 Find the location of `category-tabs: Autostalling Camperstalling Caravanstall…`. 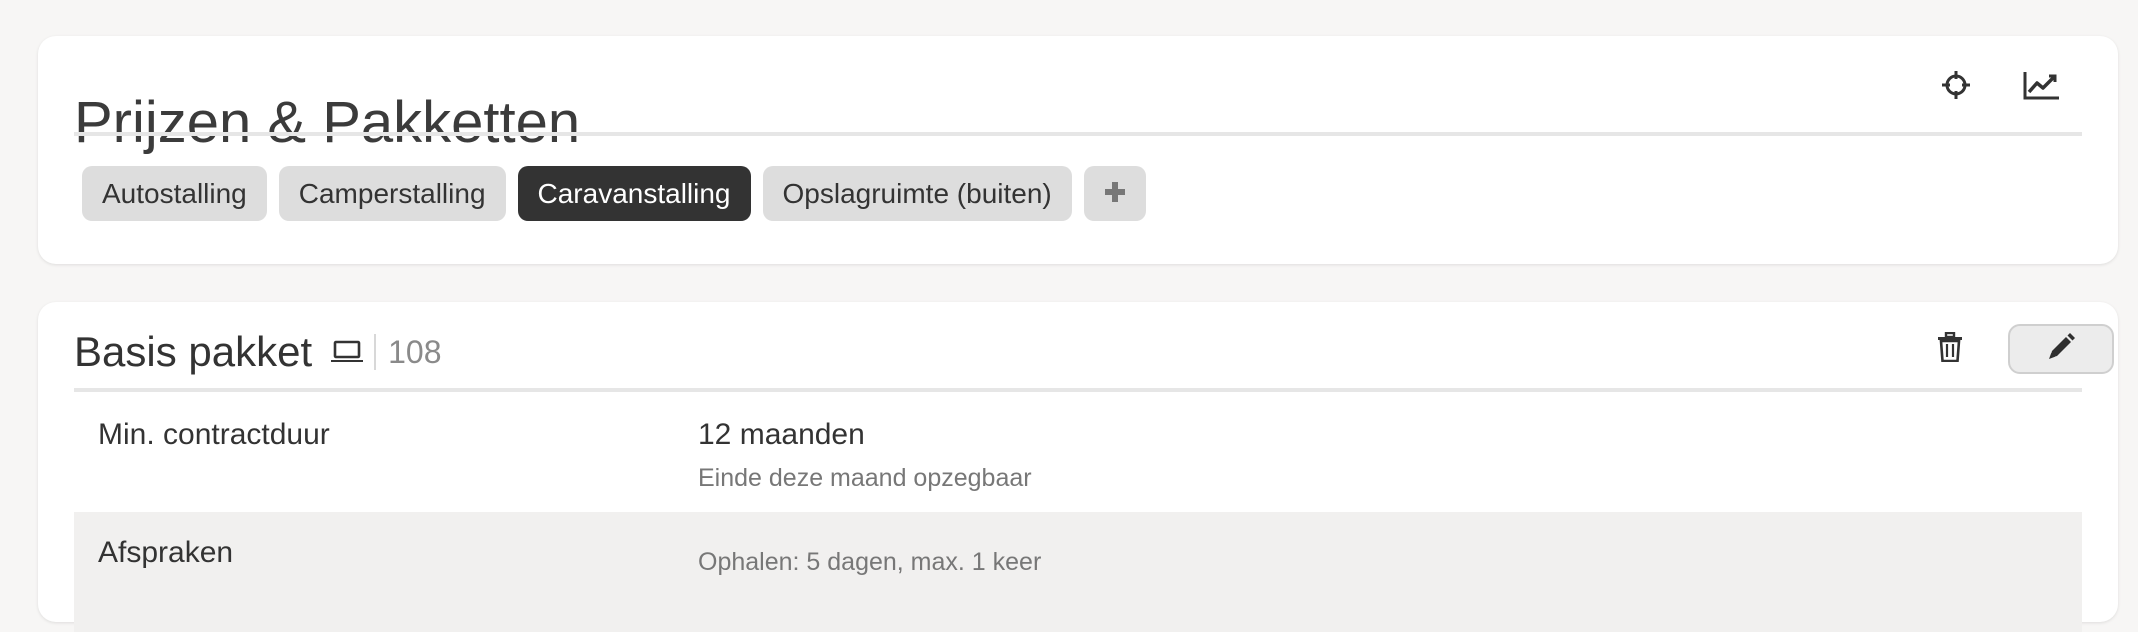

category-tabs: Autostalling Camperstalling Caravanstall… is located at coordinates (614, 193).